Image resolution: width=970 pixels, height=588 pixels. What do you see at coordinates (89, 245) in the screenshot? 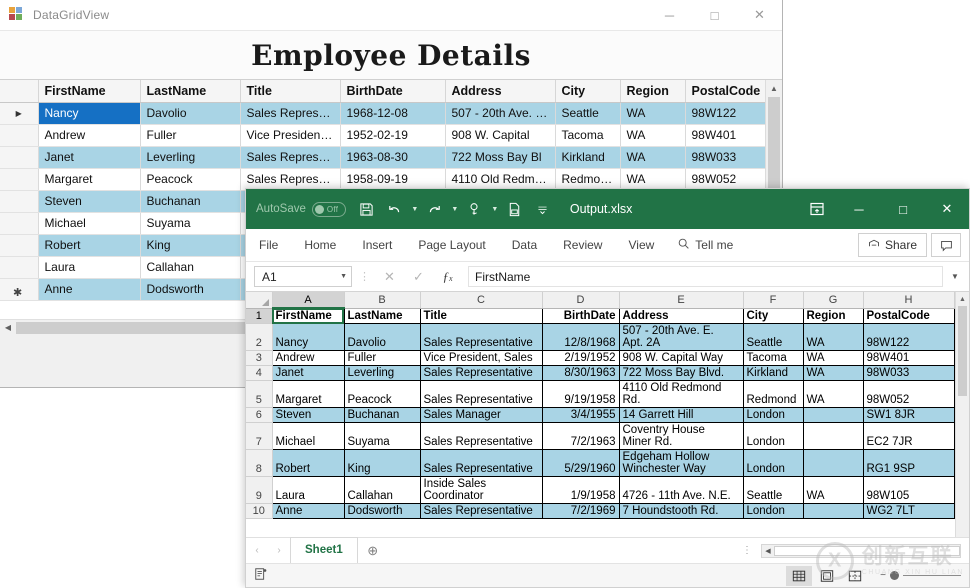
I see `cell-firstname: Robert` at bounding box center [89, 245].